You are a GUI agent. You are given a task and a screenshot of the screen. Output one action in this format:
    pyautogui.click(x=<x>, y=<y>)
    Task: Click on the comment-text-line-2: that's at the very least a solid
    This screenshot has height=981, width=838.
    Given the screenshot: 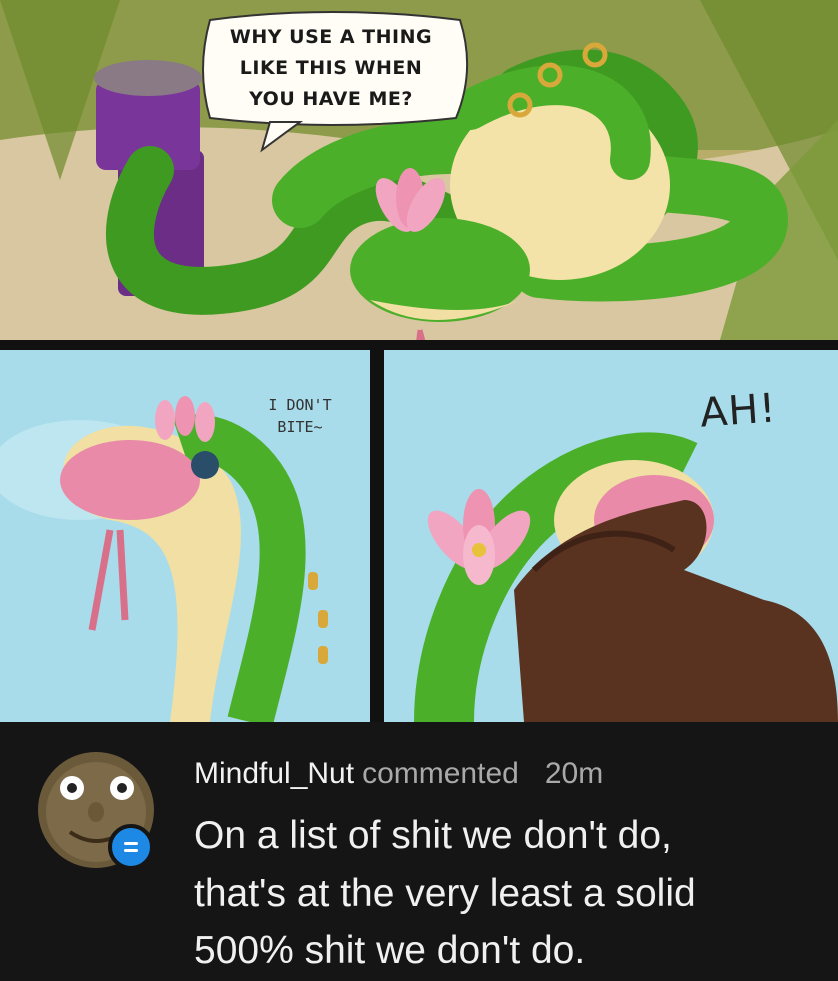 What is the action you would take?
    pyautogui.click(x=445, y=893)
    